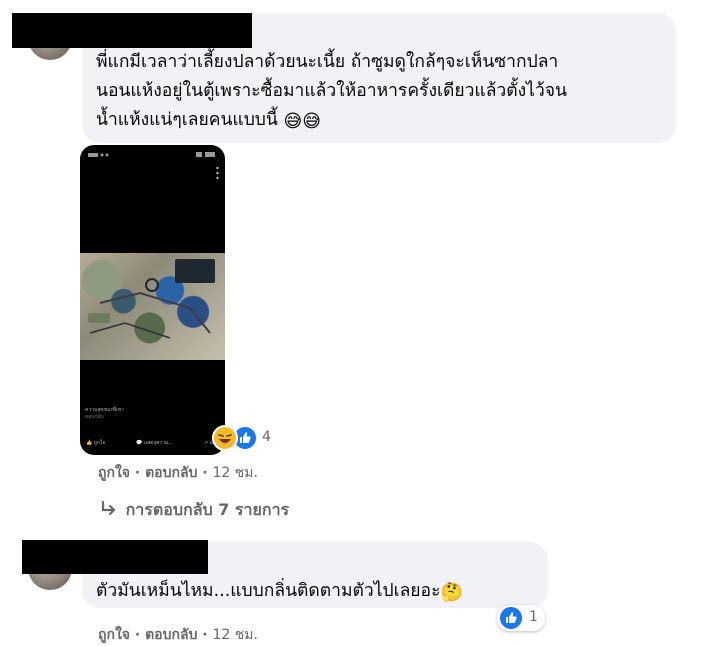  Describe the element at coordinates (152, 306) in the screenshot. I see `aquarium-photo` at that location.